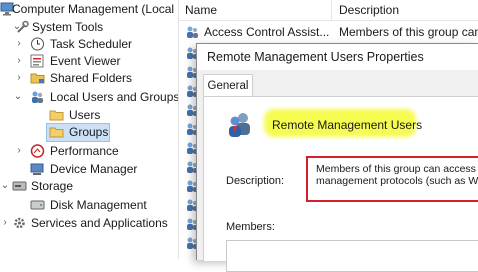 This screenshot has width=478, height=272. I want to click on services-icon, so click(19, 223).